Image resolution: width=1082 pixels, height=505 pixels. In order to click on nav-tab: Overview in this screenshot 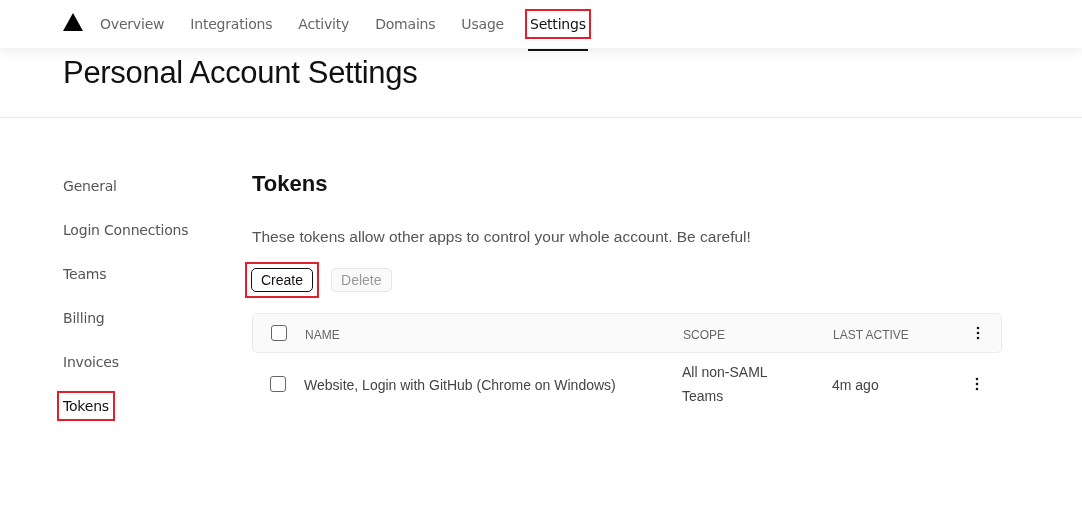, I will do `click(132, 24)`.